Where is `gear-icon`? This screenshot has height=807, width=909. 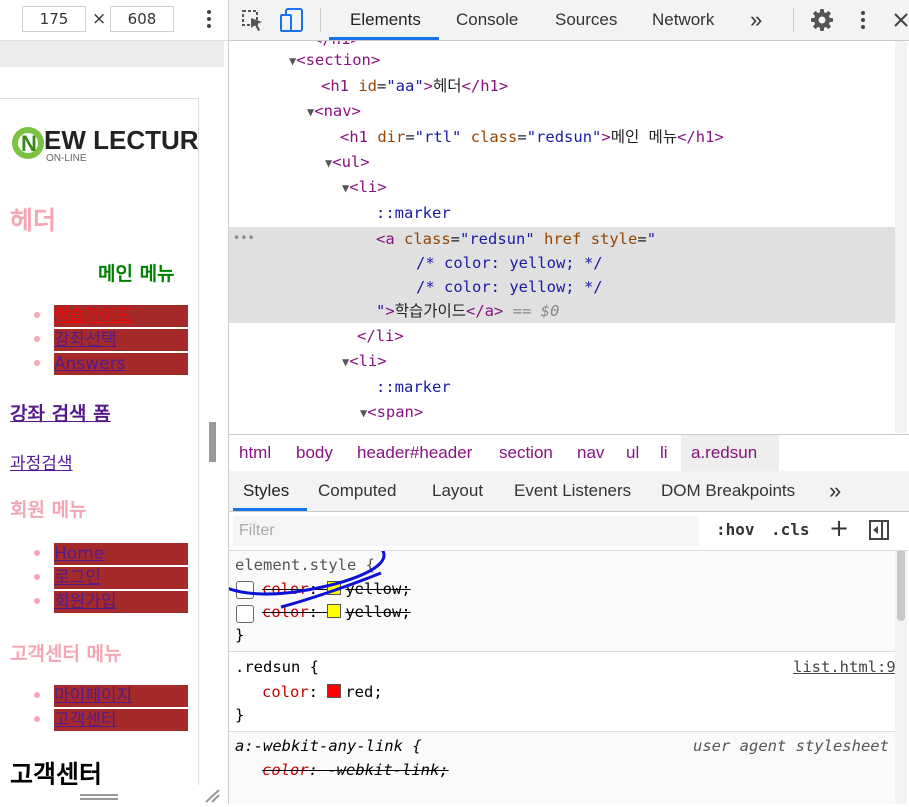 gear-icon is located at coordinates (822, 20).